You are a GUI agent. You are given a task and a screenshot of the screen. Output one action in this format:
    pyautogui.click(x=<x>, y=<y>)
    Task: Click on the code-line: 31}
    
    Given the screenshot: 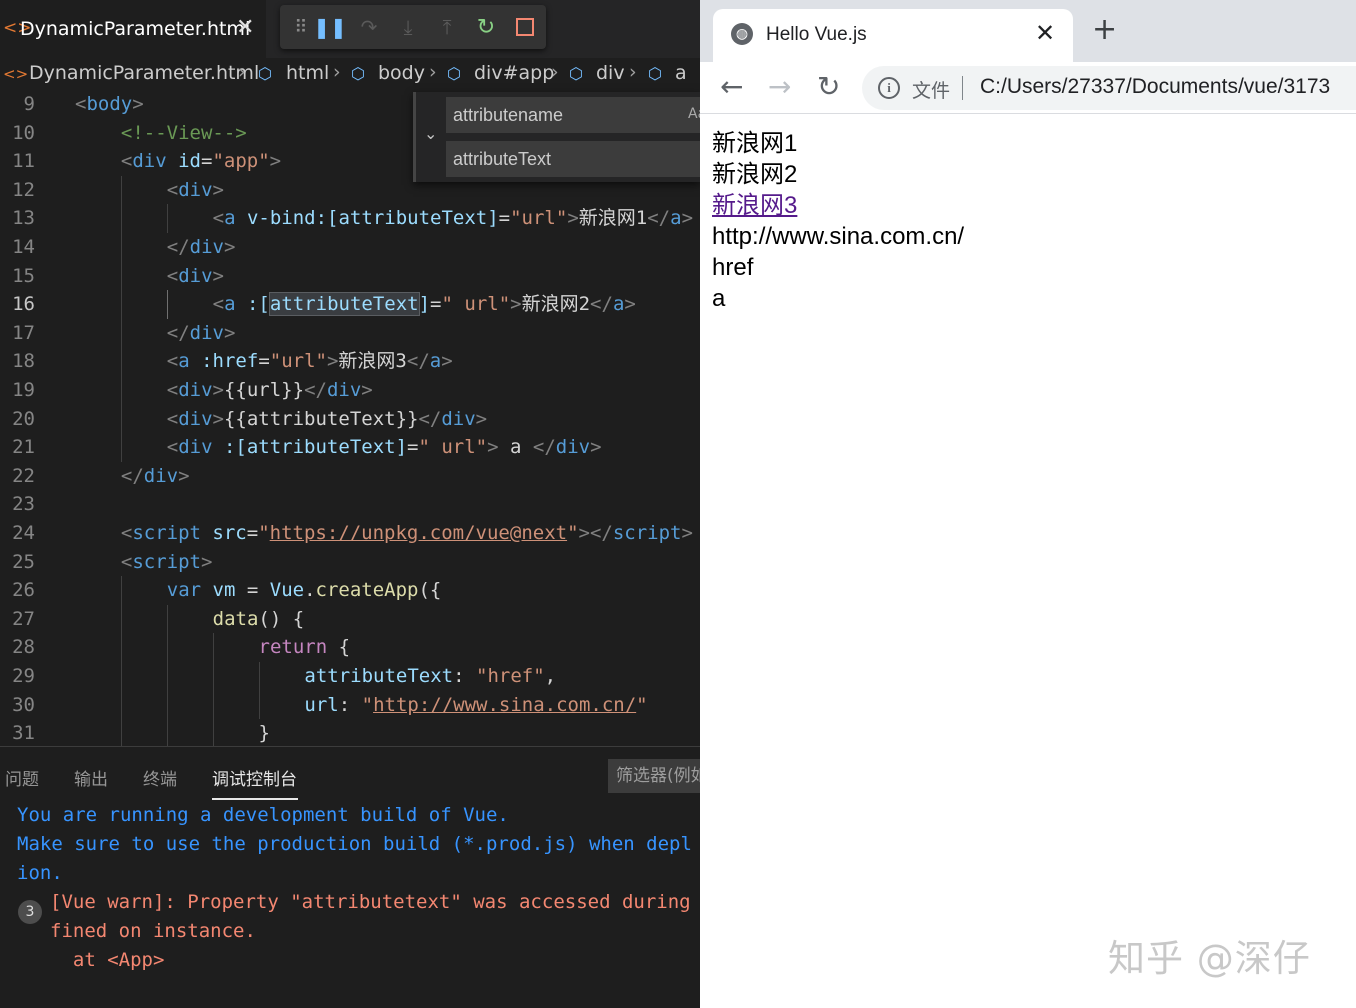 What is the action you would take?
    pyautogui.click(x=350, y=732)
    